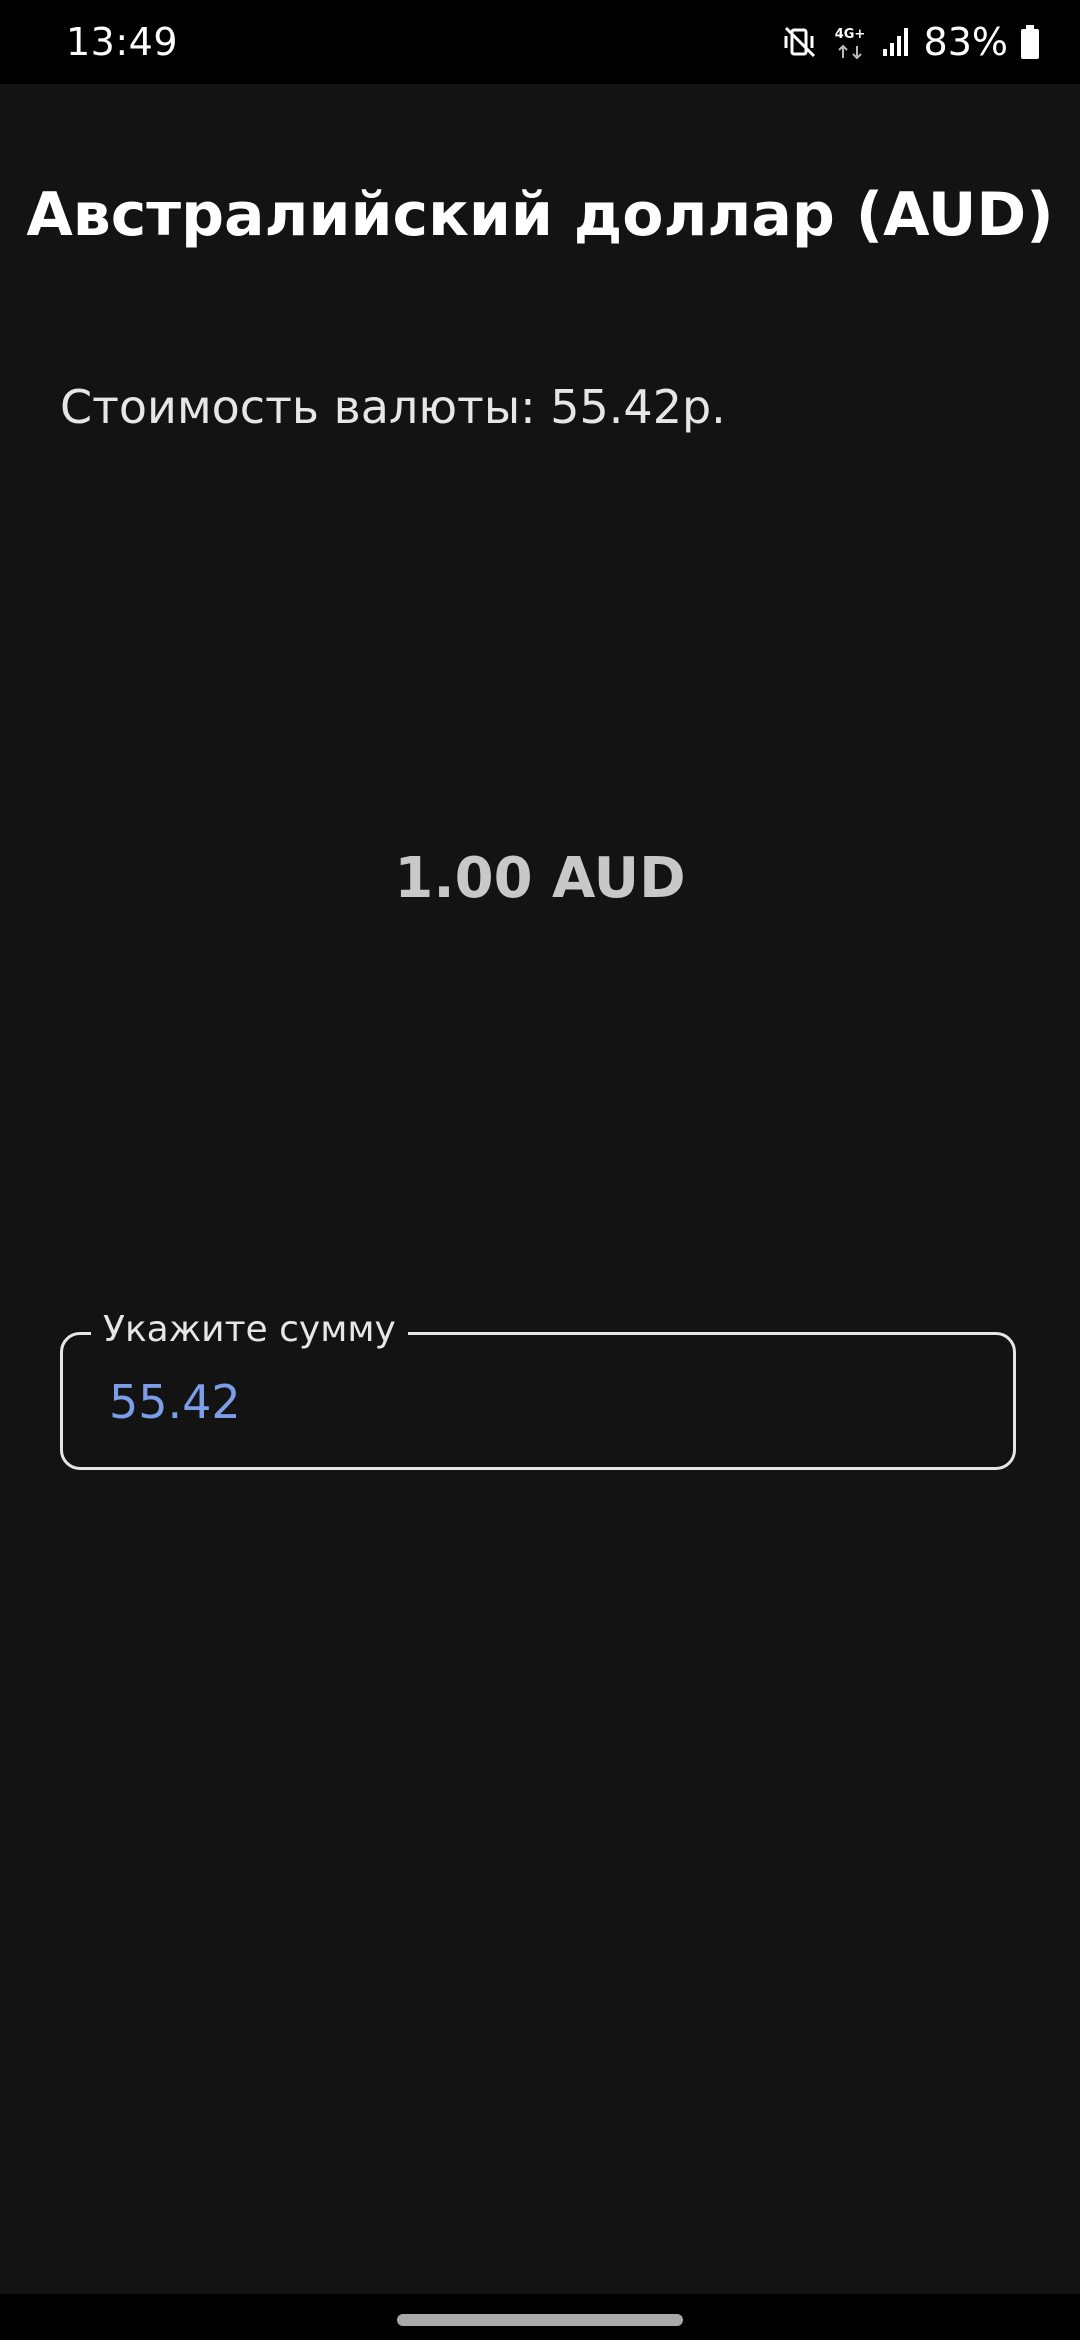  Describe the element at coordinates (540, 2320) in the screenshot. I see `home-gesture-handle` at that location.